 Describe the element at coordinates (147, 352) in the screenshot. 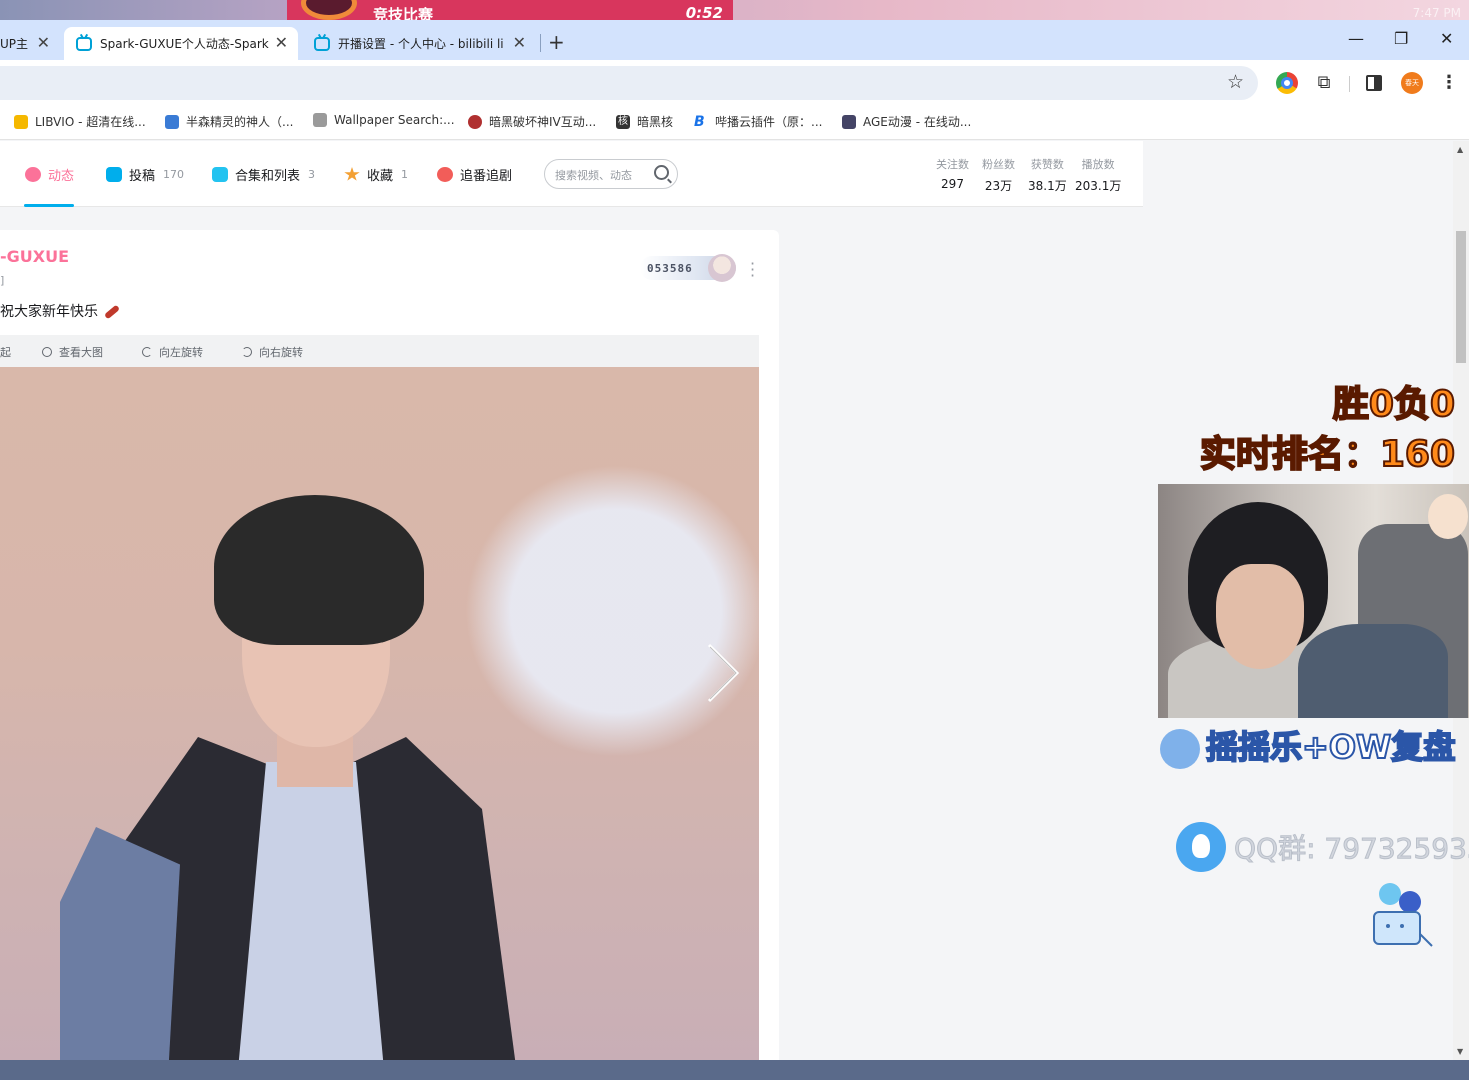

I see `rotate-left-icon` at that location.